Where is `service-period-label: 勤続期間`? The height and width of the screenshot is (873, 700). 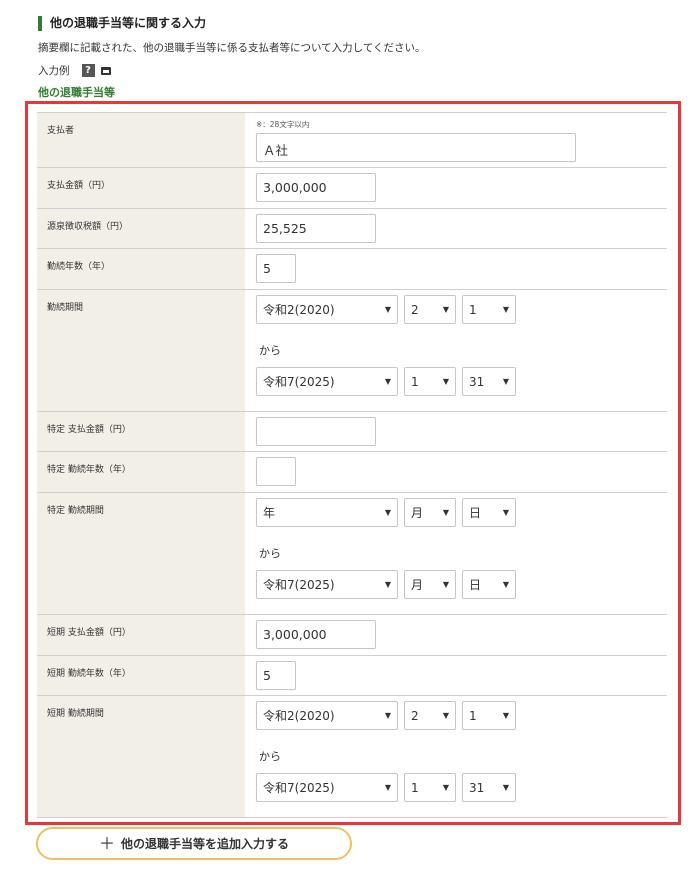
service-period-label: 勤続期間 is located at coordinates (141, 350).